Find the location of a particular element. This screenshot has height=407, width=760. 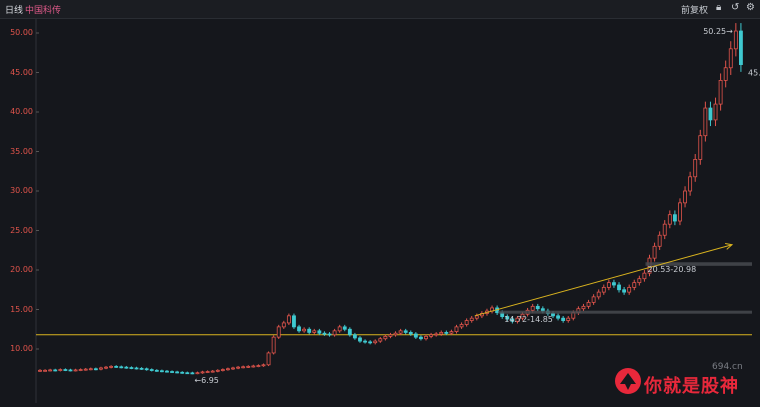

range-label-2: 14.72-14.85 is located at coordinates (528, 319).